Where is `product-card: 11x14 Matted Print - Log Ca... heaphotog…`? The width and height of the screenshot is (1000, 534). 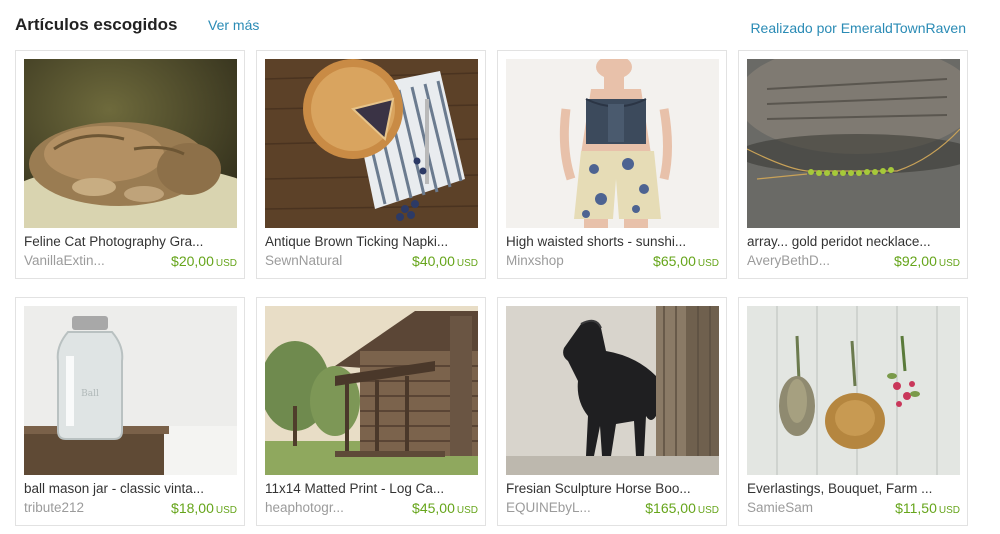 product-card: 11x14 Matted Print - Log Ca... heaphotog… is located at coordinates (371, 411).